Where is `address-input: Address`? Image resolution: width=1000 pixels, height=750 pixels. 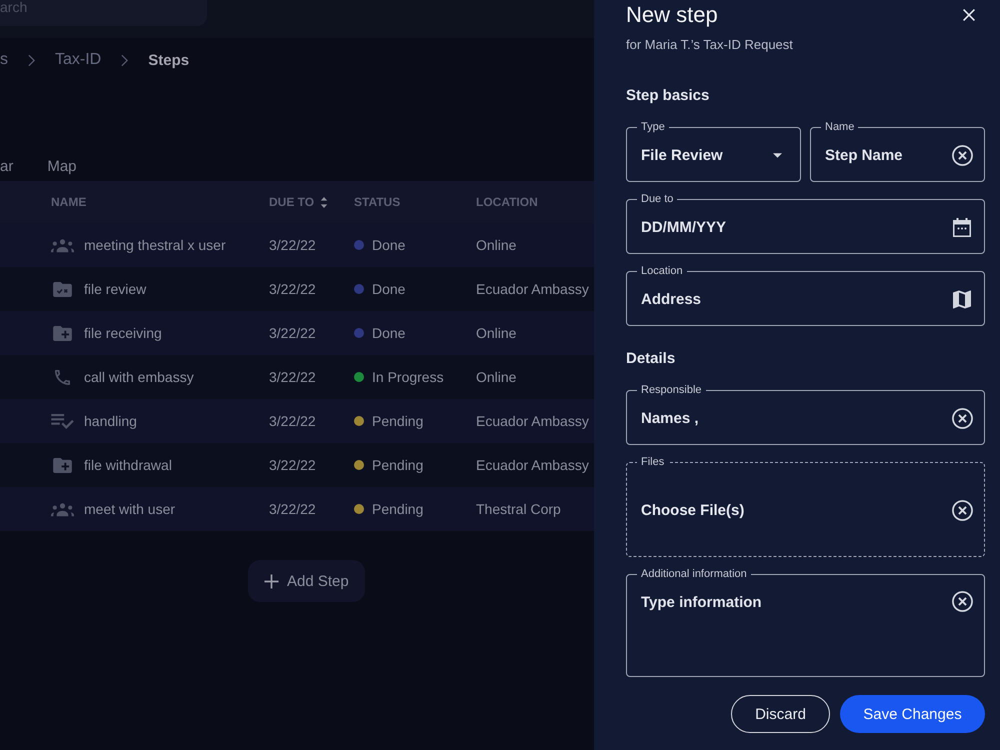 address-input: Address is located at coordinates (793, 299).